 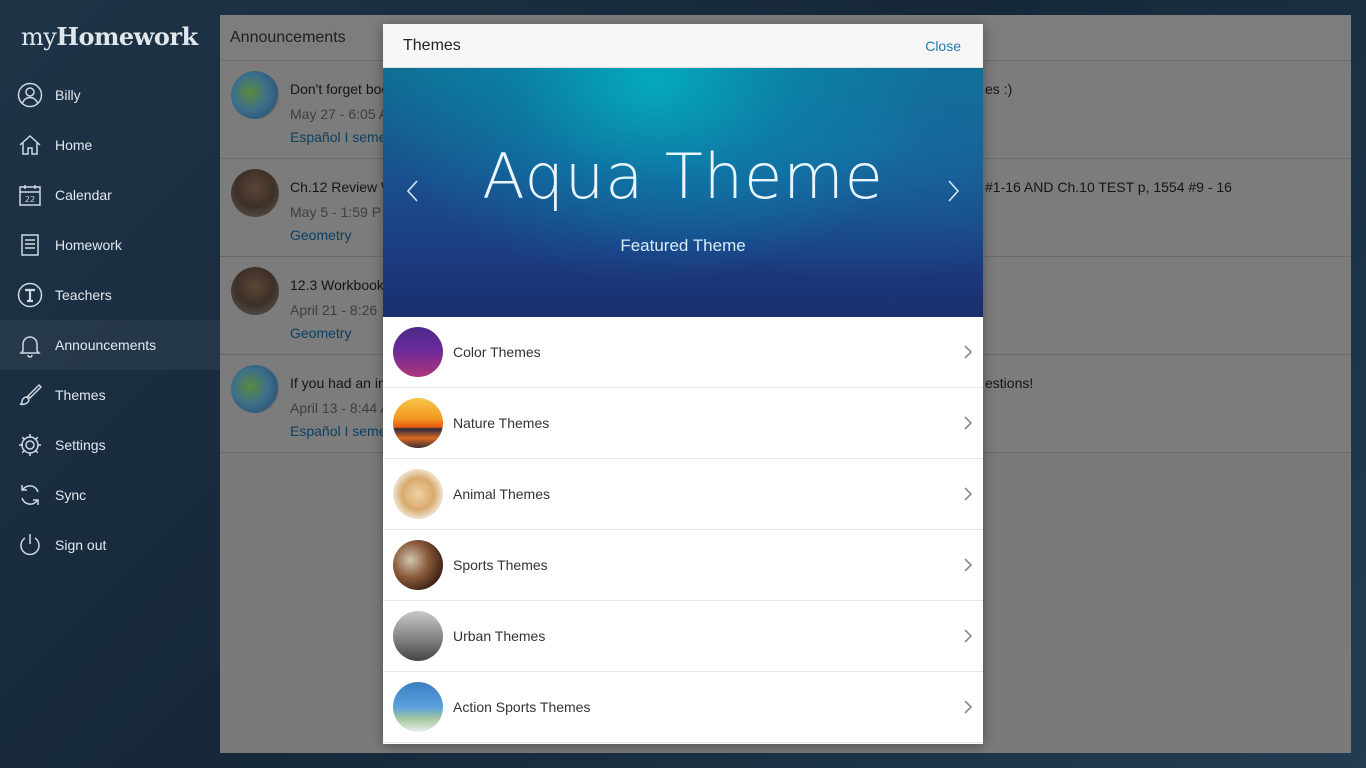 What do you see at coordinates (106, 345) in the screenshot?
I see `sidebar-item-label: Announcements` at bounding box center [106, 345].